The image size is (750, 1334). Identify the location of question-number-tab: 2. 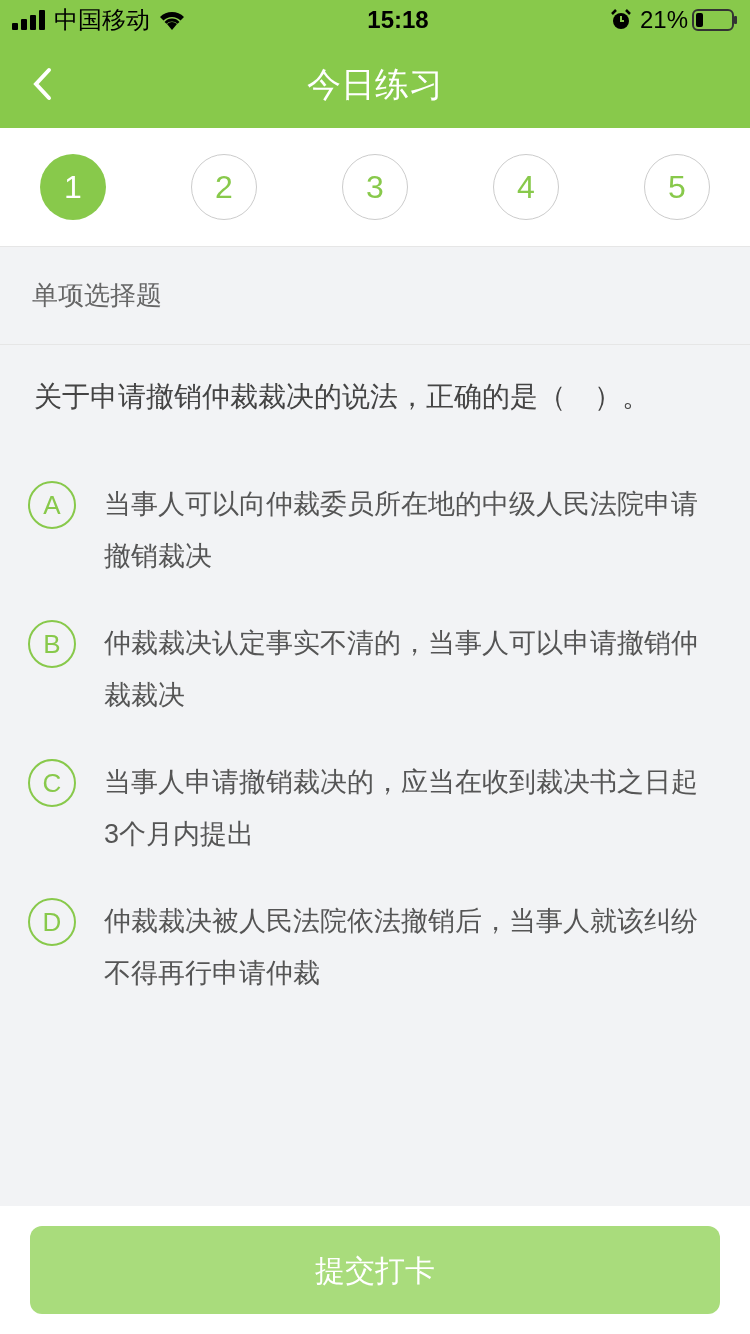
(224, 187).